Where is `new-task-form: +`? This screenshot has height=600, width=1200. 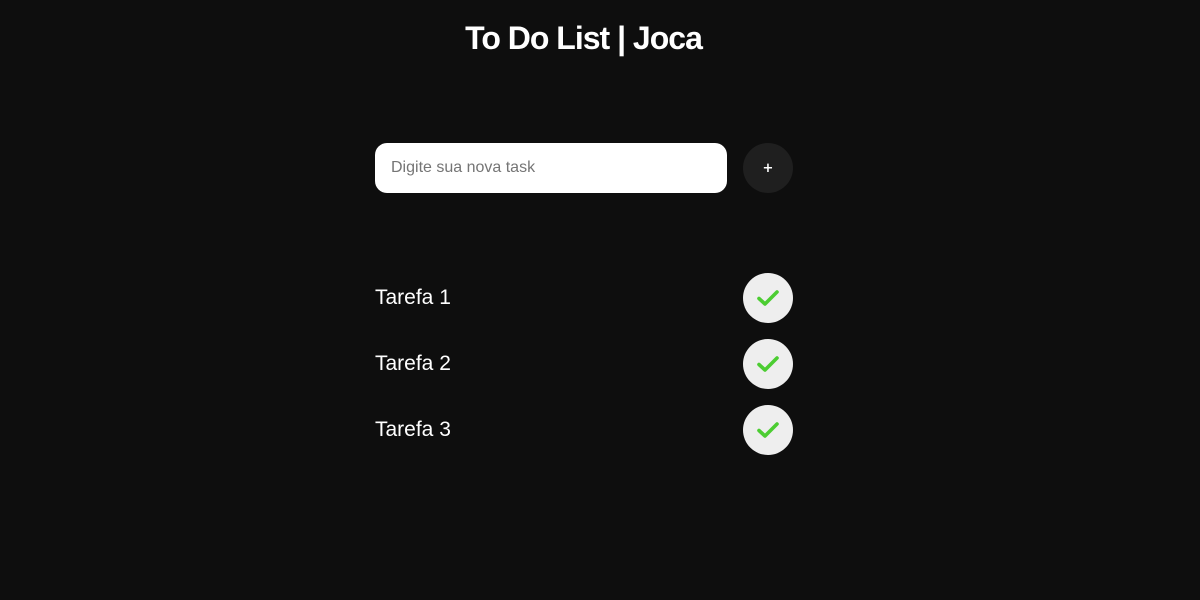 new-task-form: + is located at coordinates (584, 168).